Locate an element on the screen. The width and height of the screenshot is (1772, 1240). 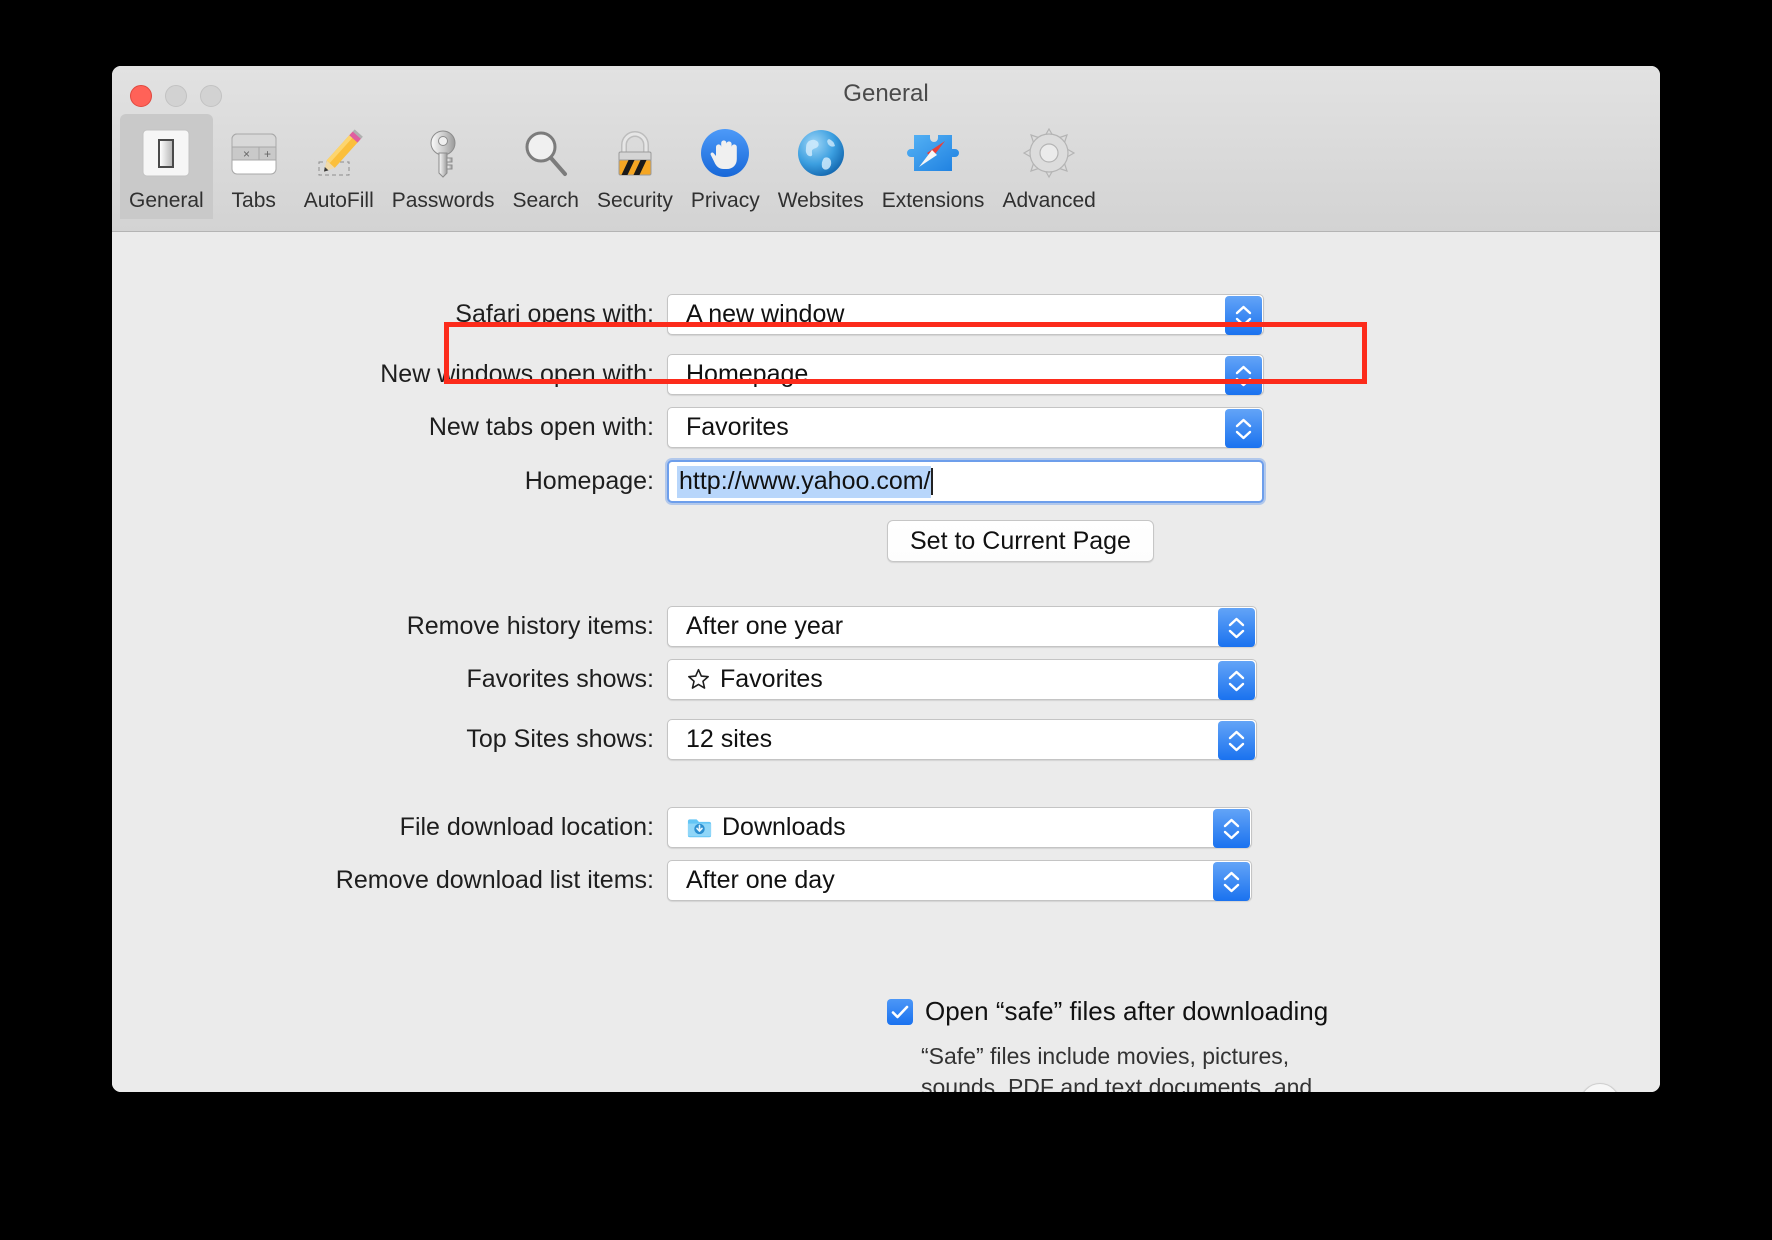
pencil-icon is located at coordinates (339, 154).